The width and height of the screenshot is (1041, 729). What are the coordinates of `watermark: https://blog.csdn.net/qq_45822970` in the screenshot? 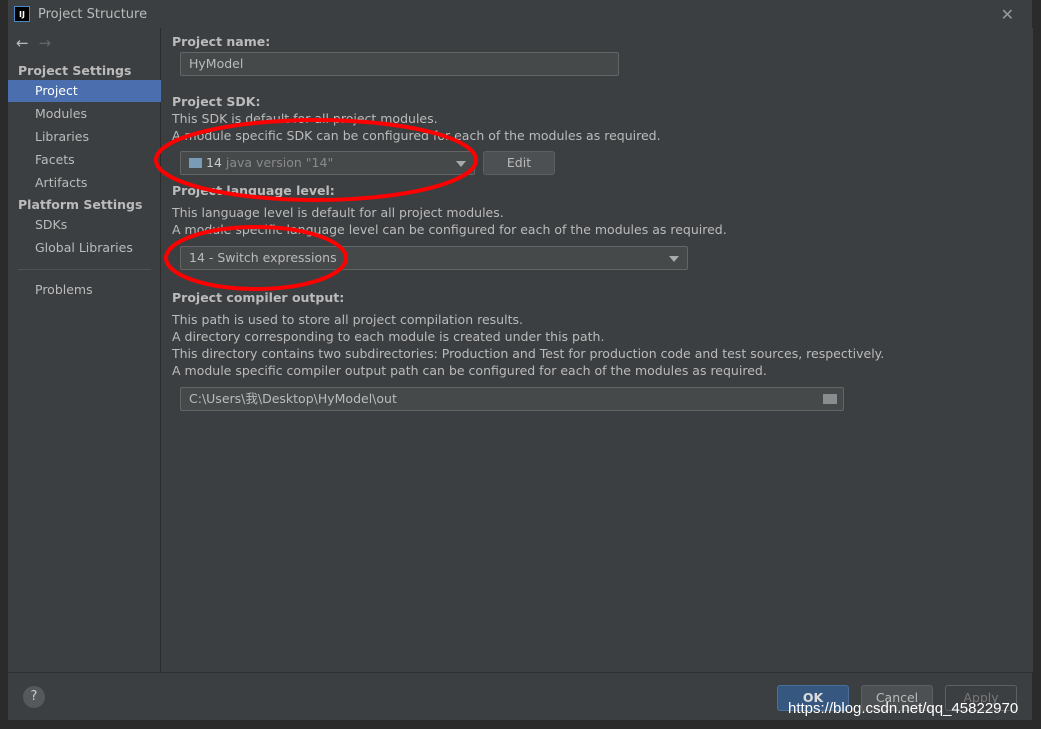 It's located at (903, 708).